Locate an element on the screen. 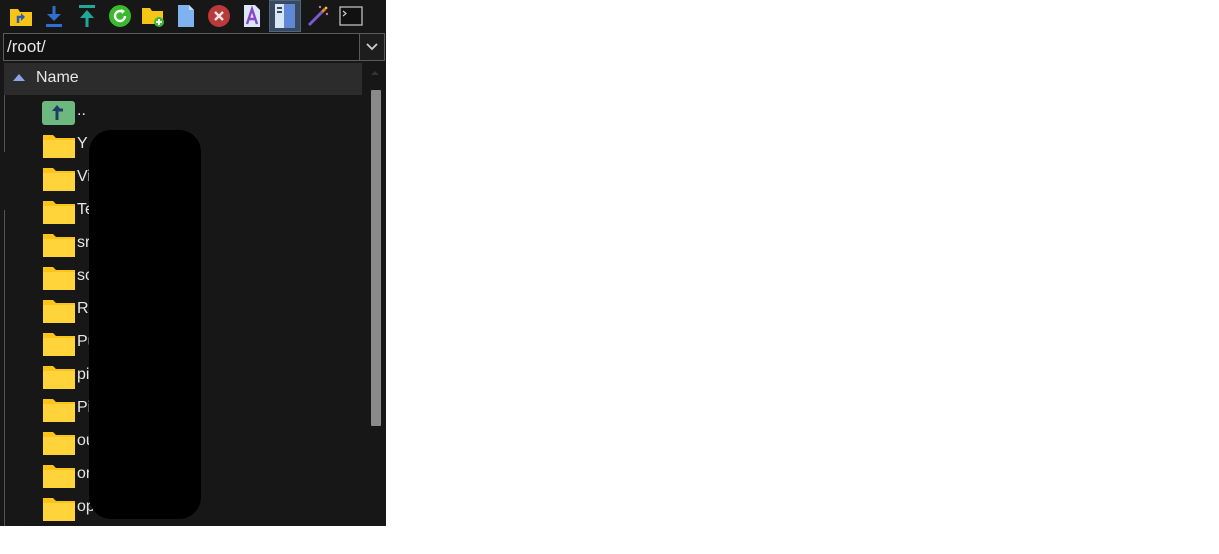  rename-button is located at coordinates (252, 16).